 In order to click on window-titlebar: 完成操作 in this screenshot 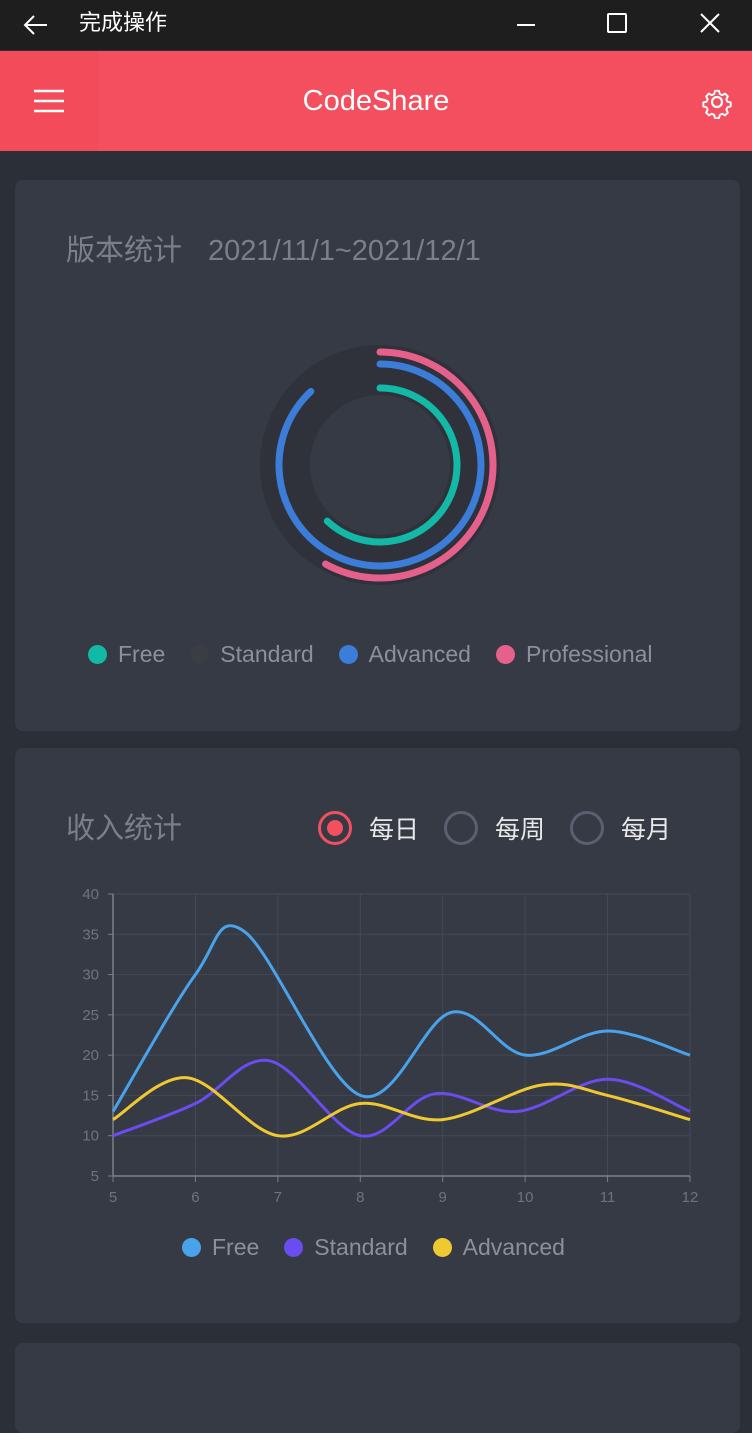, I will do `click(376, 25)`.